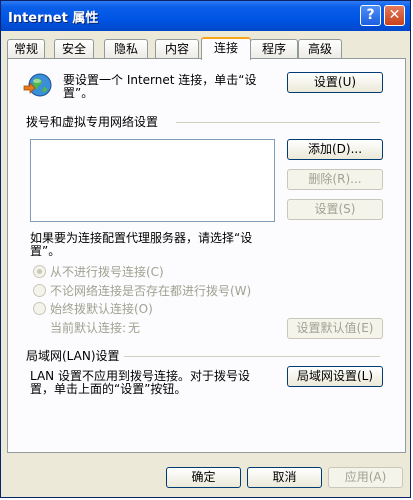 The height and width of the screenshot is (500, 413). I want to click on lan-description-line1: LAN 设置不应用到拨号连接。对于拨号设, so click(140, 376).